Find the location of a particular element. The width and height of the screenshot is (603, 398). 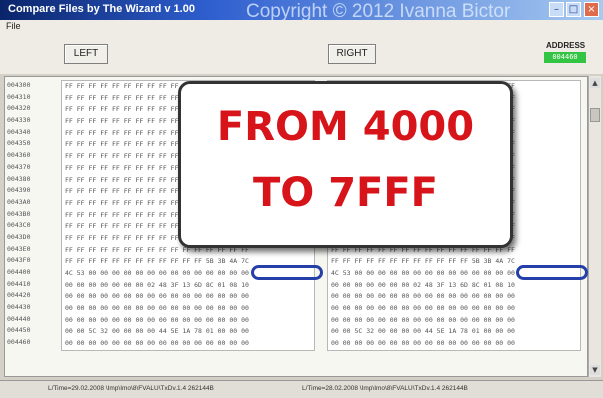

address-cell: 0043B0 is located at coordinates (19, 213).